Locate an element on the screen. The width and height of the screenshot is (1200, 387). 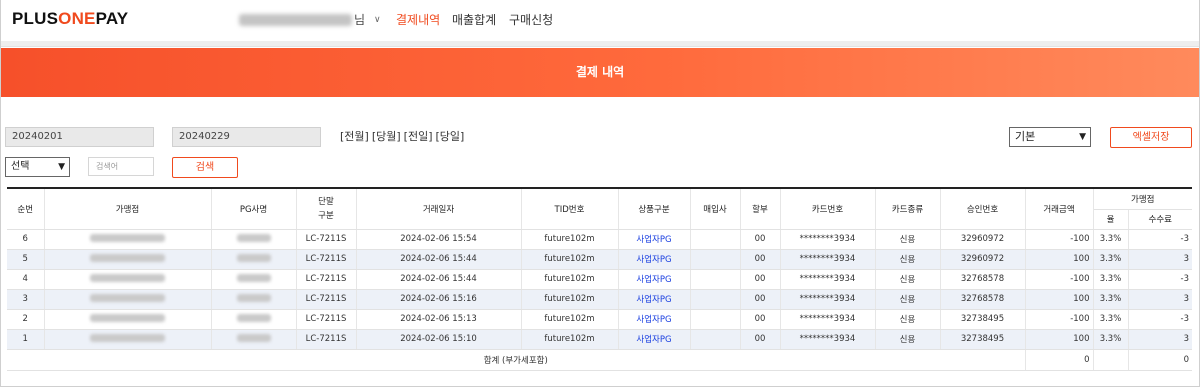
search-type-value: 선택 is located at coordinates (20, 166).